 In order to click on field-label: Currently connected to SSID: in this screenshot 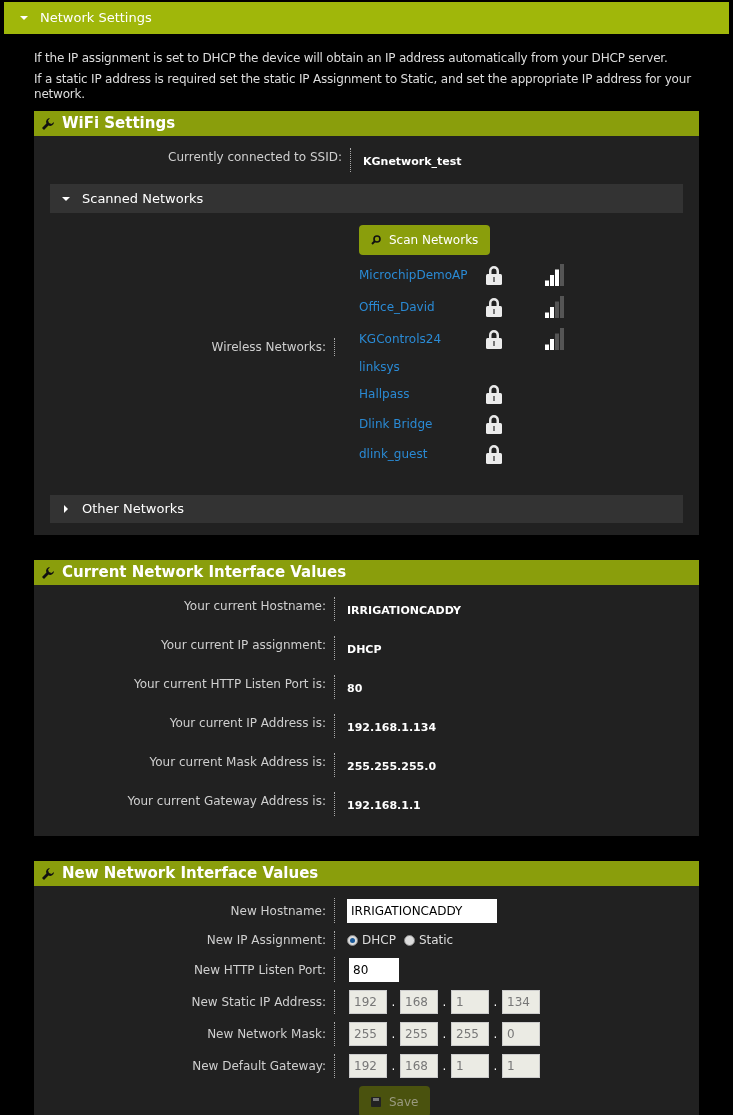, I will do `click(255, 157)`.